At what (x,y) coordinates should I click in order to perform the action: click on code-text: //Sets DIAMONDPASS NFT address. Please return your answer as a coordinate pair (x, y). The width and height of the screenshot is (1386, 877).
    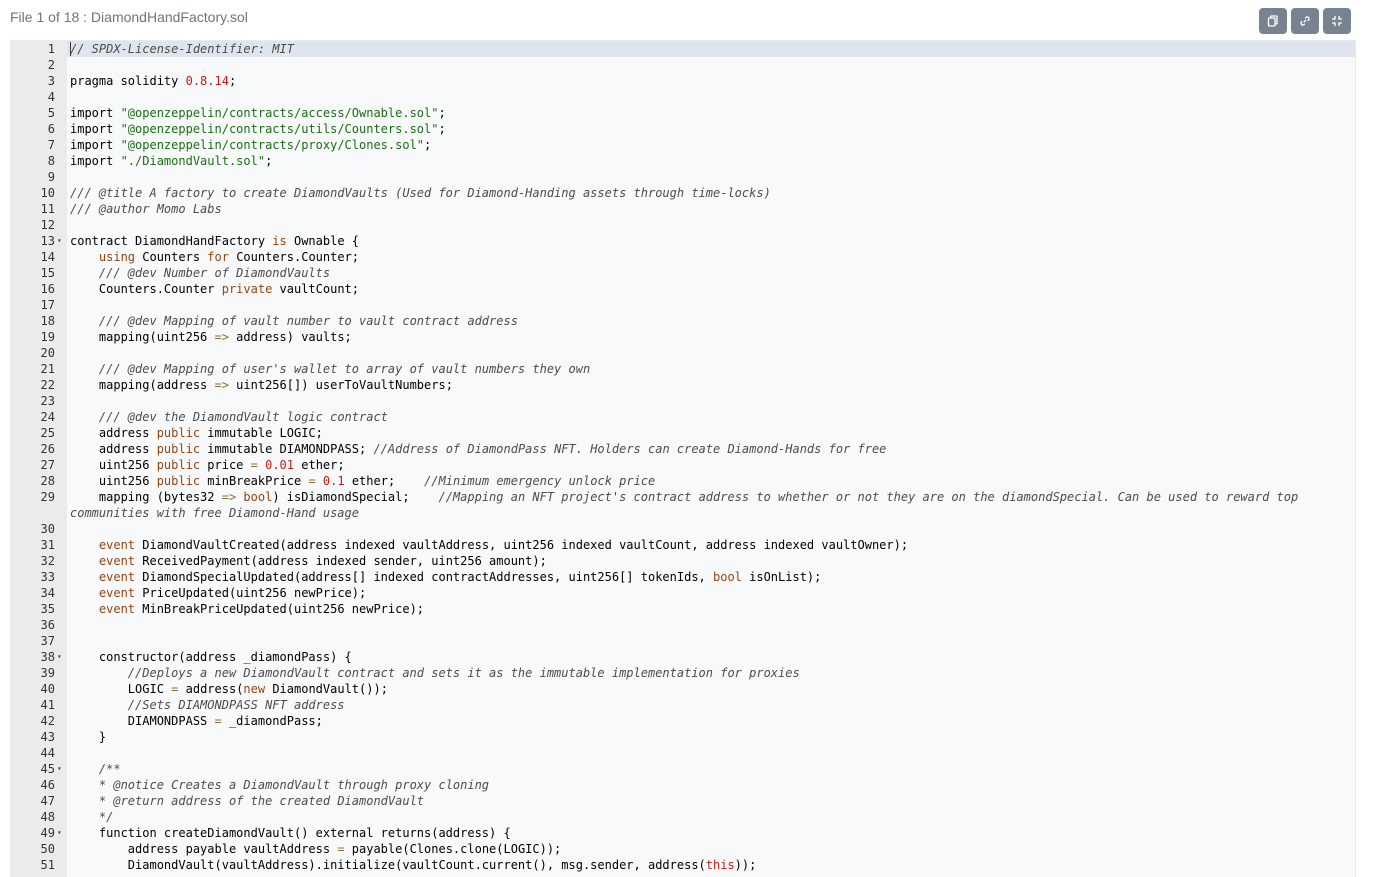
    Looking at the image, I should click on (712, 705).